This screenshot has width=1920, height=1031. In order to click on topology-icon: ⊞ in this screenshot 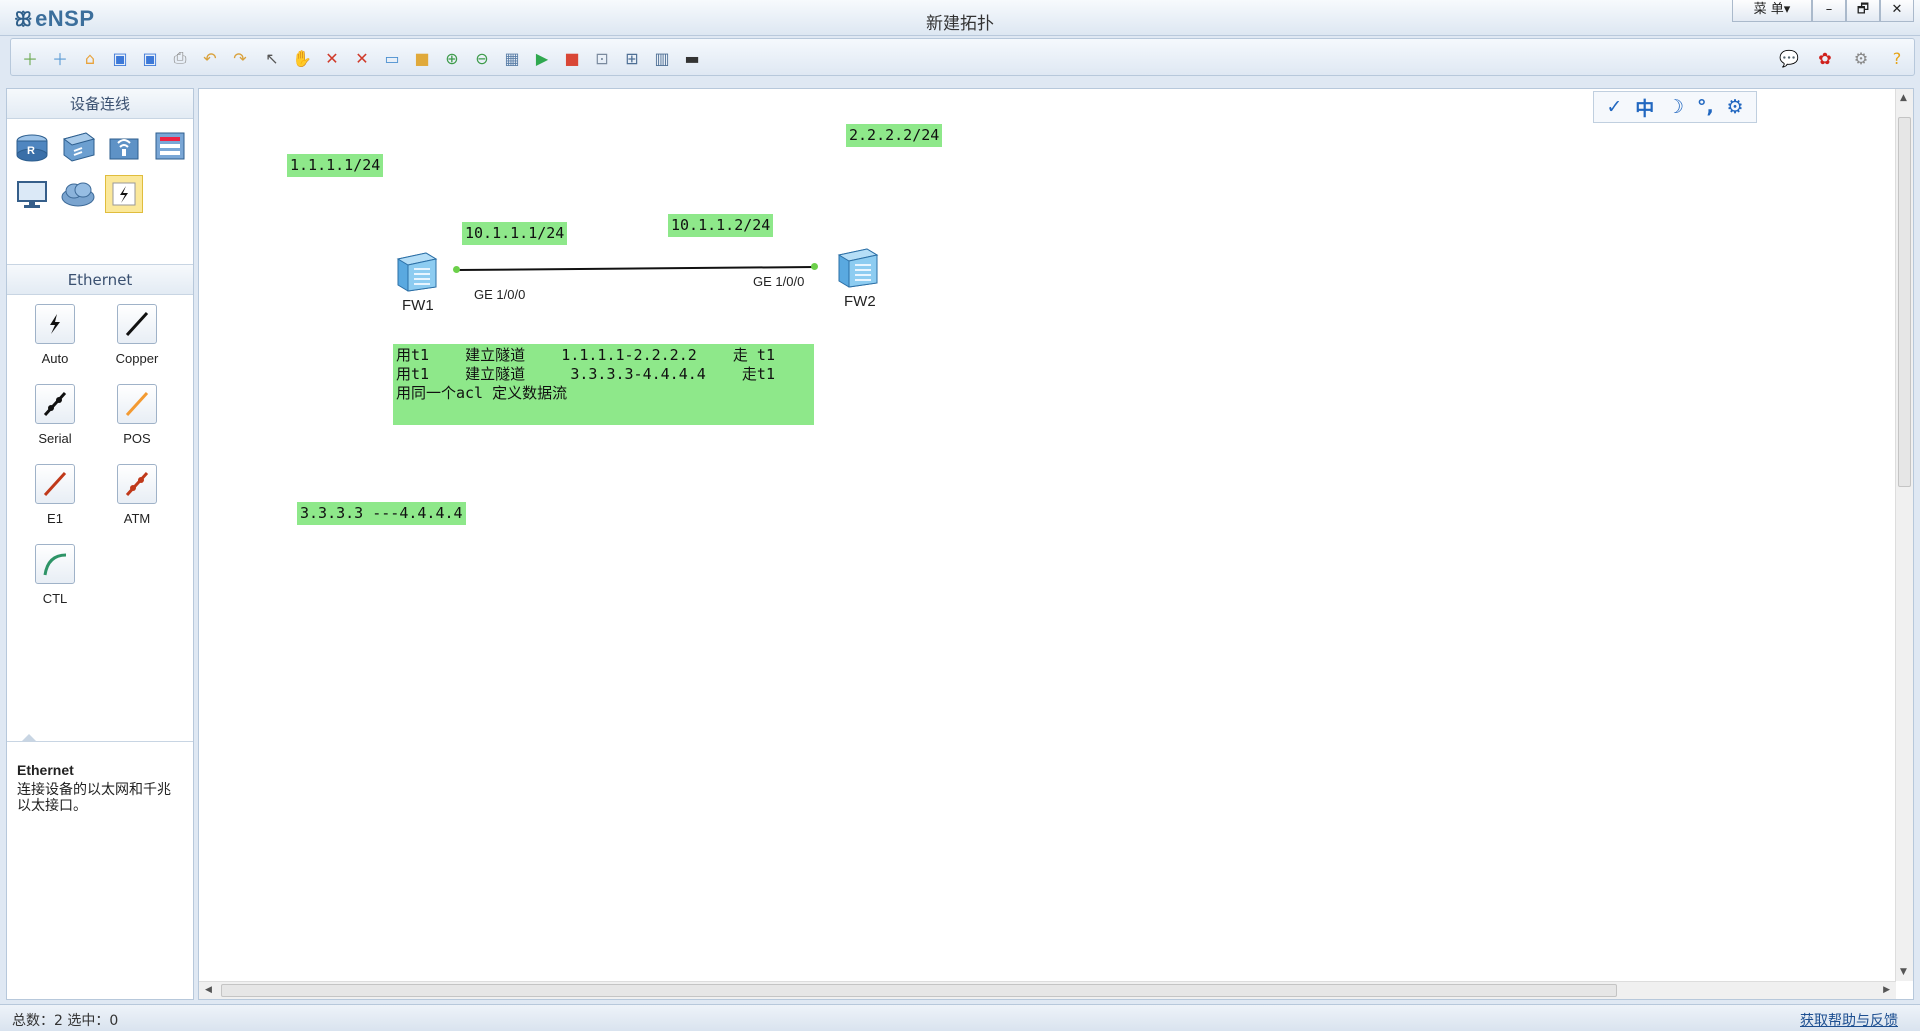, I will do `click(632, 58)`.